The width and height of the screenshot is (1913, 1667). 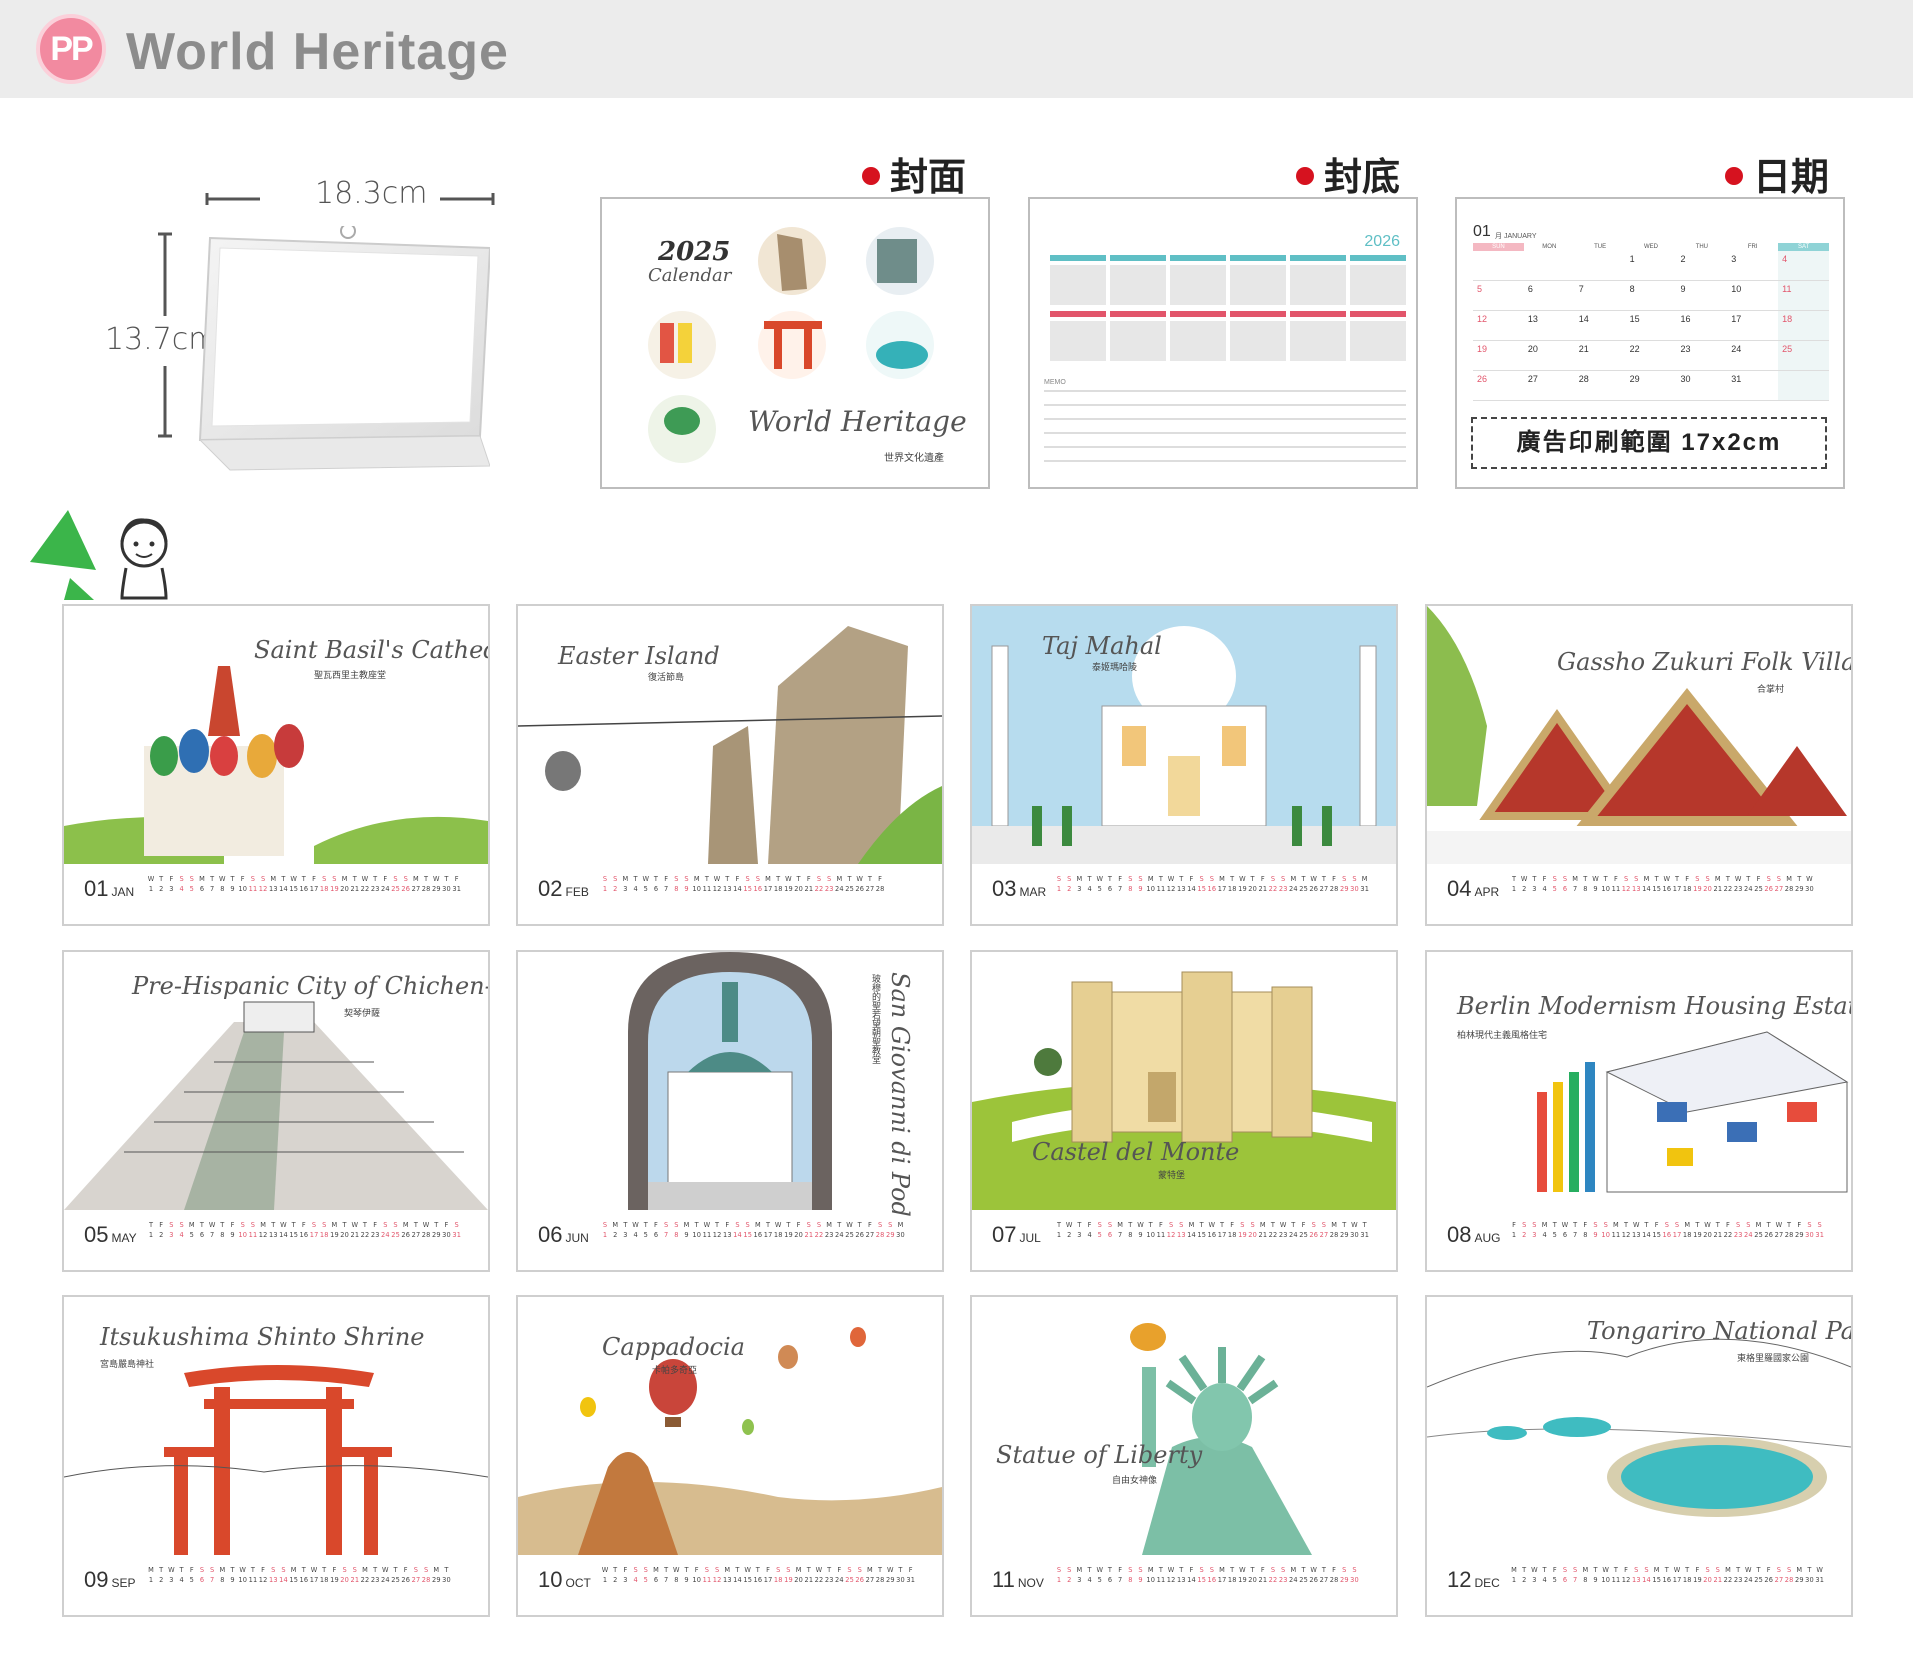 What do you see at coordinates (1600, 266) in the screenshot?
I see `date-cell` at bounding box center [1600, 266].